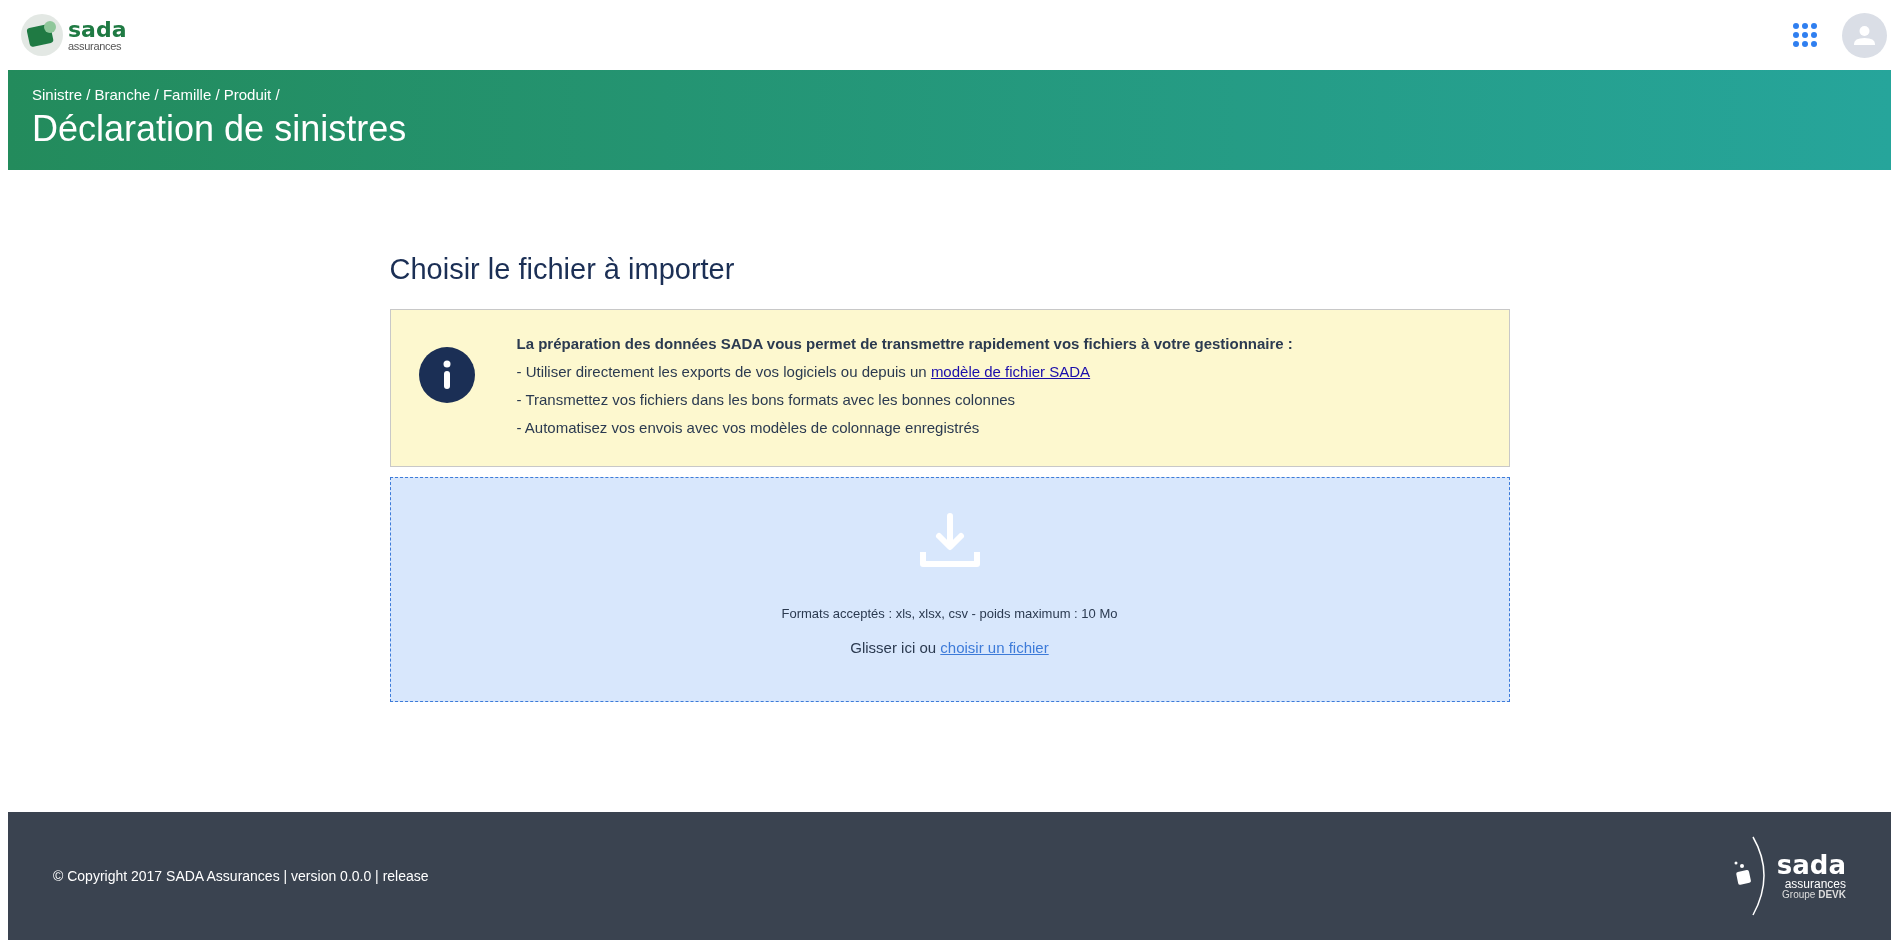 The height and width of the screenshot is (943, 1899). What do you see at coordinates (904, 343) in the screenshot?
I see `info-lead-text: La préparation des données SADA vous permet de transmettre rapidement vos fichiers à votre gestionnaire :` at bounding box center [904, 343].